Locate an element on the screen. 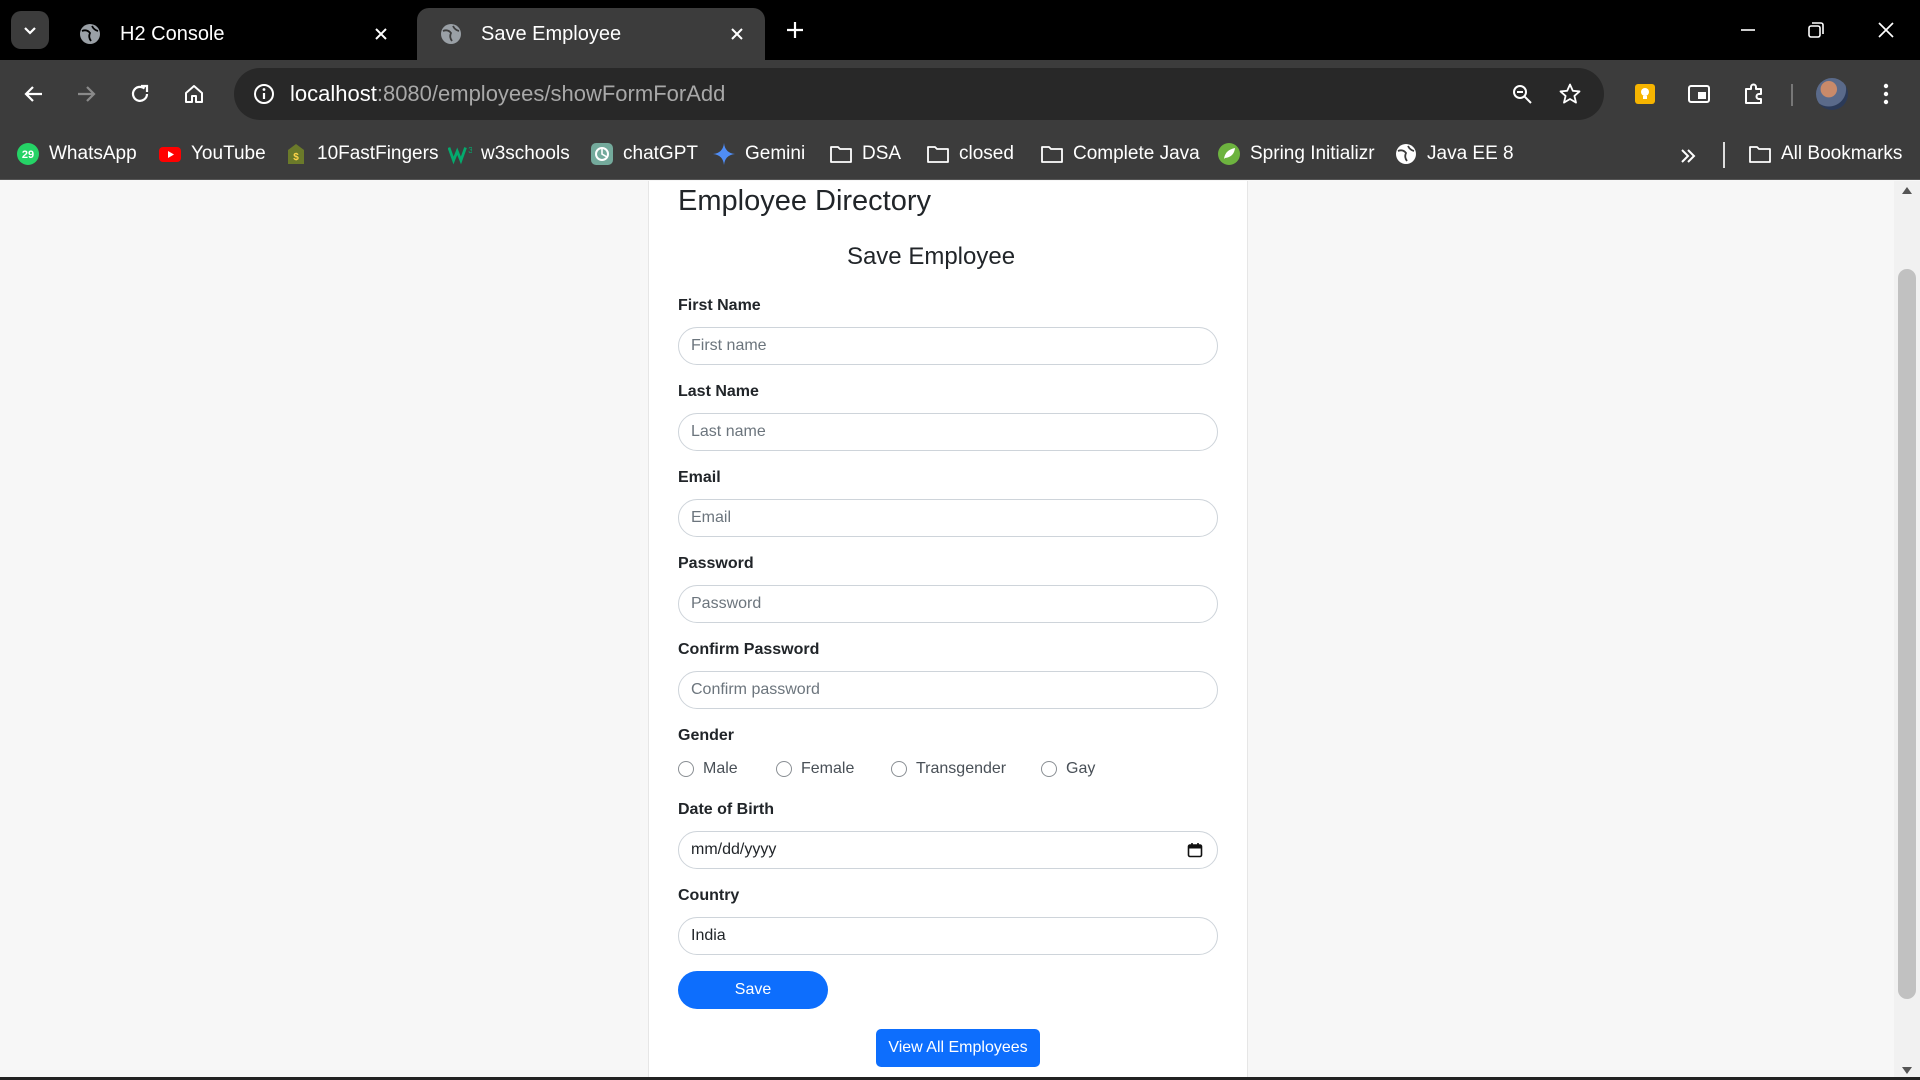  reload-button is located at coordinates (140, 94).